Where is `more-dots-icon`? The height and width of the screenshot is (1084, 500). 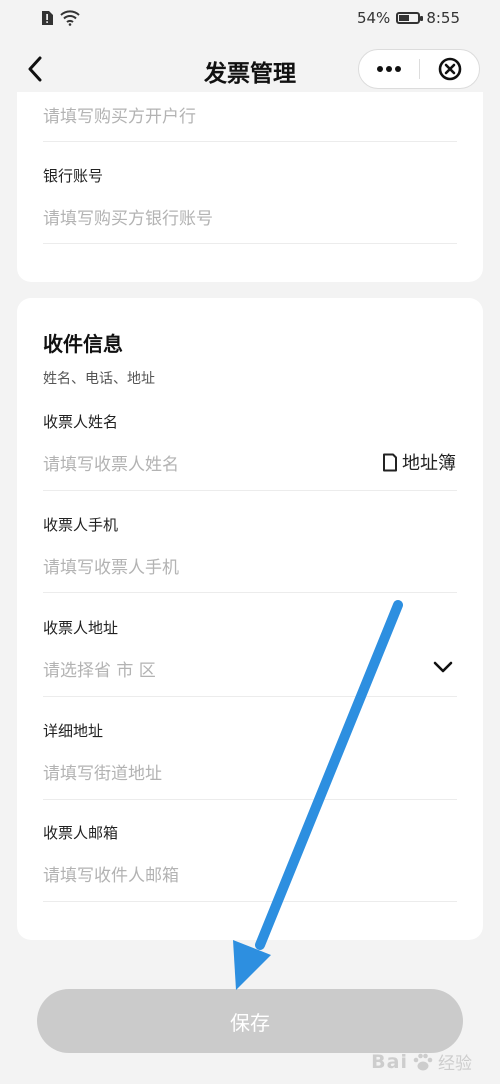
more-dots-icon is located at coordinates (389, 69).